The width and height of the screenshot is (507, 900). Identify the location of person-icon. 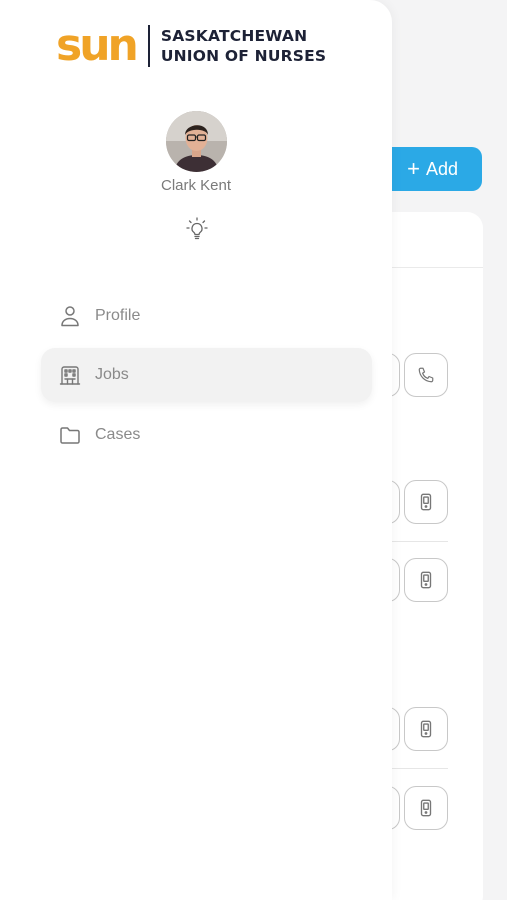
(70, 316).